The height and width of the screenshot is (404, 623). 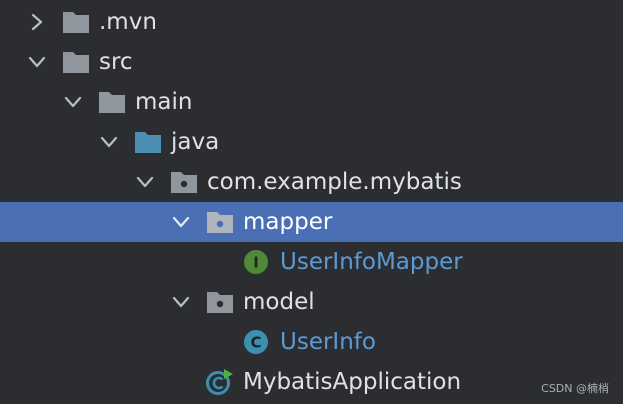 What do you see at coordinates (37, 22) in the screenshot?
I see `chevron-right-icon` at bounding box center [37, 22].